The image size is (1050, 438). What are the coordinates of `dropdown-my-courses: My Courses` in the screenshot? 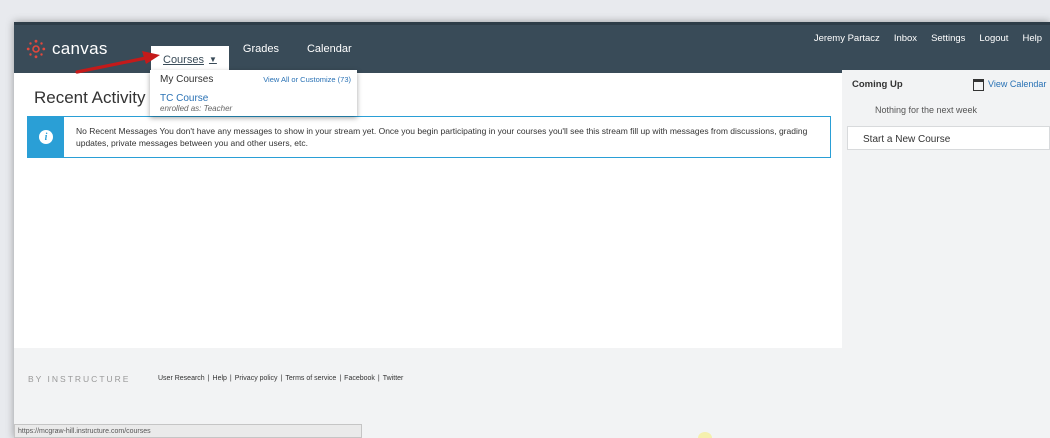 It's located at (187, 79).